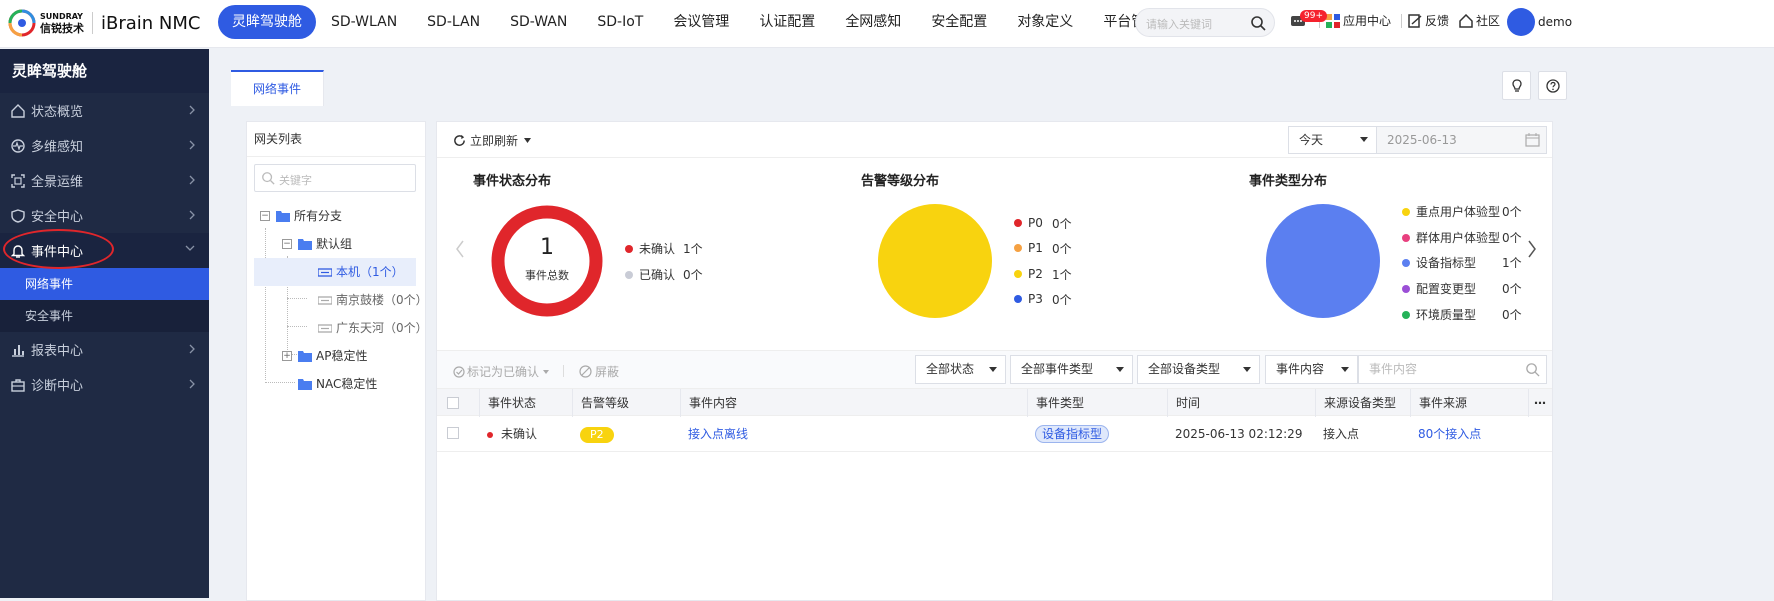  What do you see at coordinates (104, 215) in the screenshot?
I see `sidebar-item-security: 安全中心` at bounding box center [104, 215].